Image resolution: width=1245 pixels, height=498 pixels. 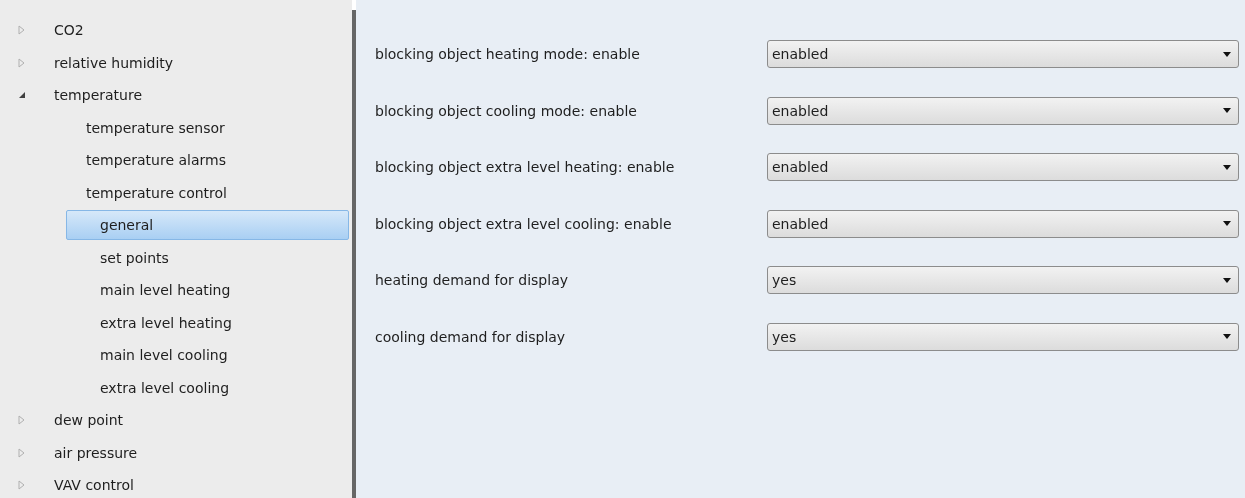 I want to click on tree-item: relative humidity, so click(x=114, y=62).